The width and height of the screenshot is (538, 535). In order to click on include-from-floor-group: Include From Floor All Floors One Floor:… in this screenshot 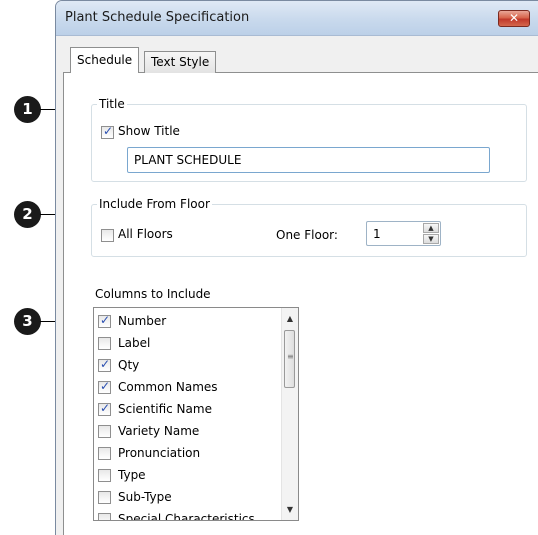, I will do `click(309, 227)`.